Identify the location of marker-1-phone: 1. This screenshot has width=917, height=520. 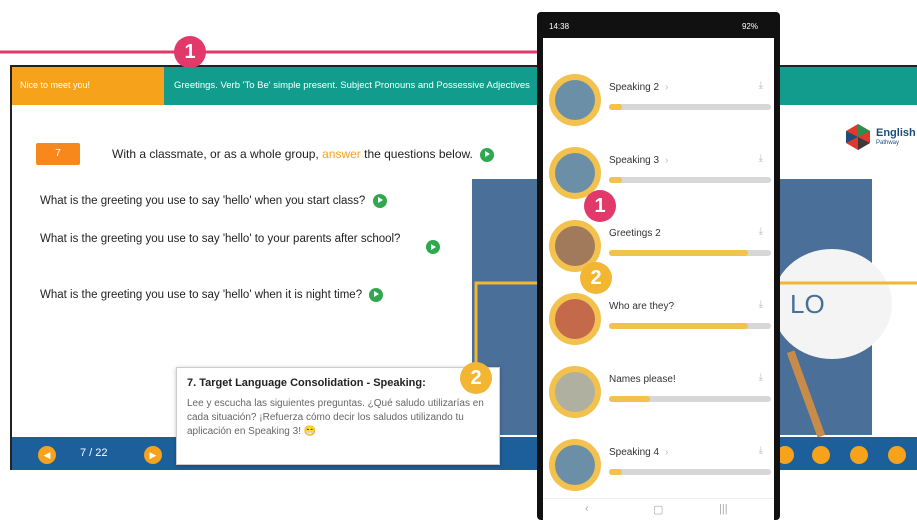
(600, 206).